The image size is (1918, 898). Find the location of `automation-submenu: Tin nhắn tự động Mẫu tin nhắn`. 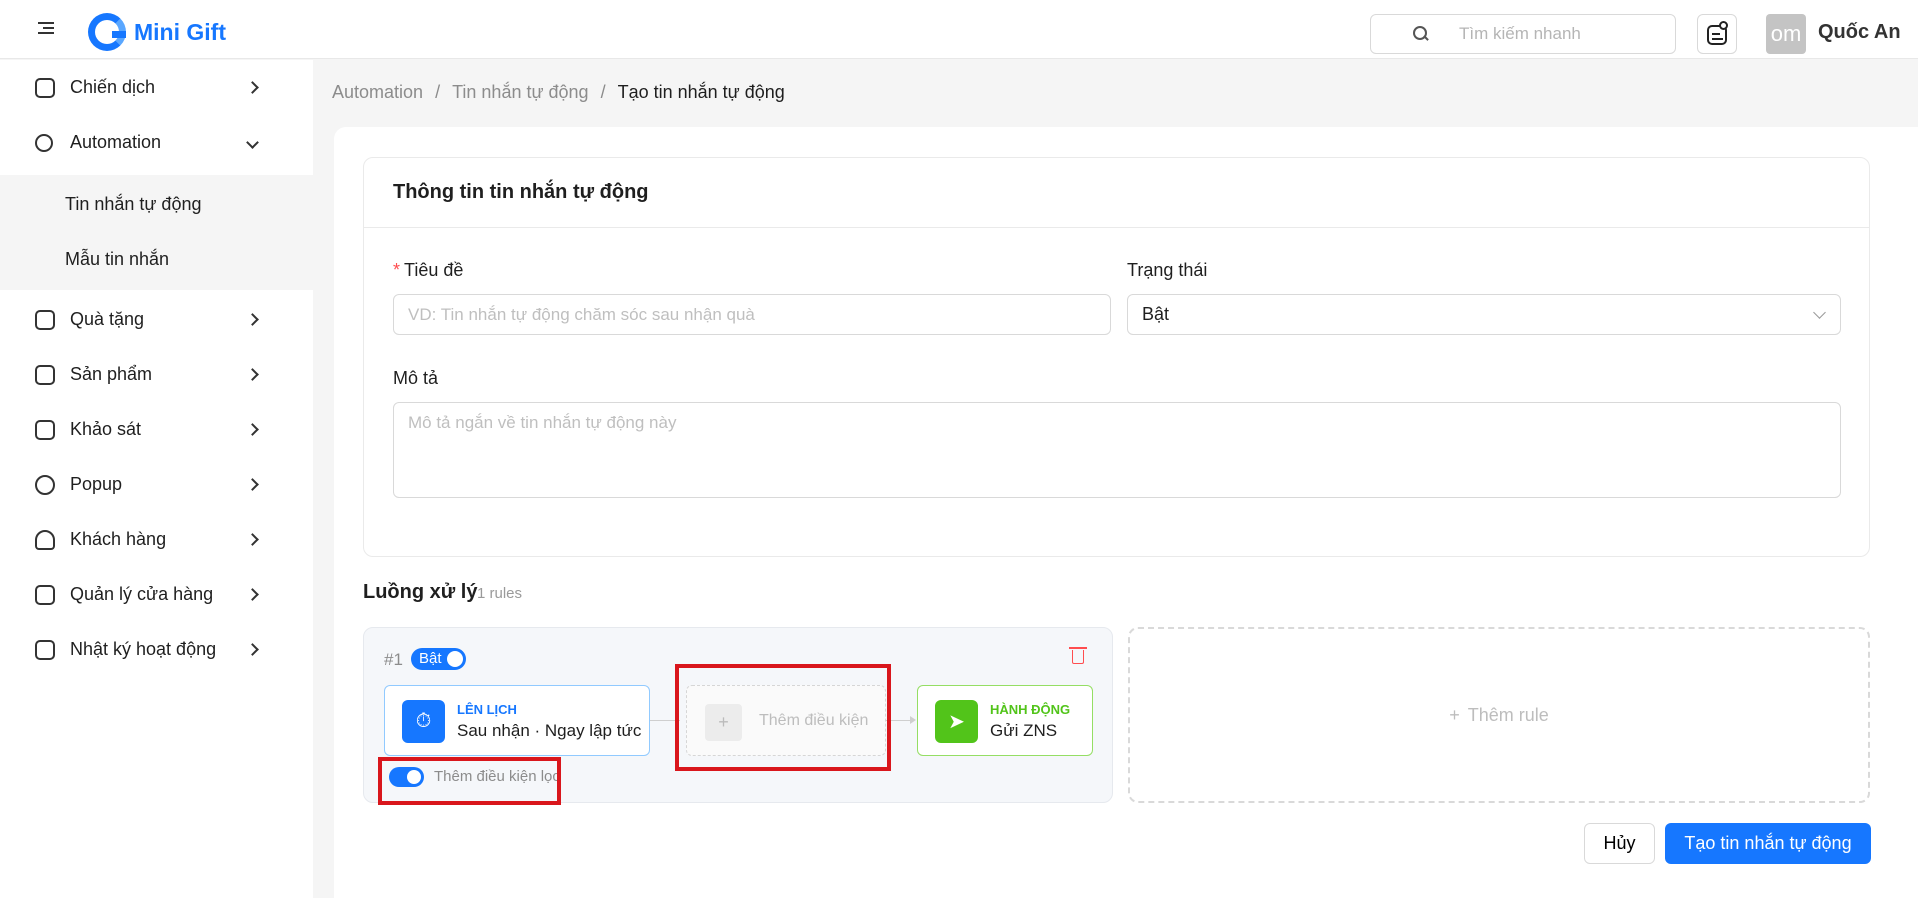

automation-submenu: Tin nhắn tự động Mẫu tin nhắn is located at coordinates (156, 232).